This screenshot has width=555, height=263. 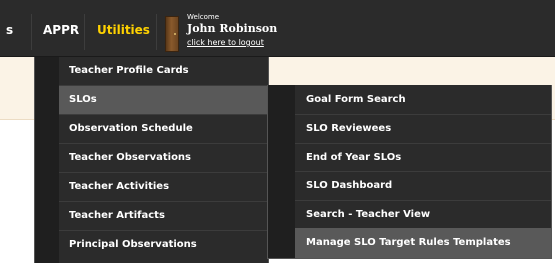 I want to click on menu-item-teacher-observations: Teacher Observations, so click(x=163, y=158).